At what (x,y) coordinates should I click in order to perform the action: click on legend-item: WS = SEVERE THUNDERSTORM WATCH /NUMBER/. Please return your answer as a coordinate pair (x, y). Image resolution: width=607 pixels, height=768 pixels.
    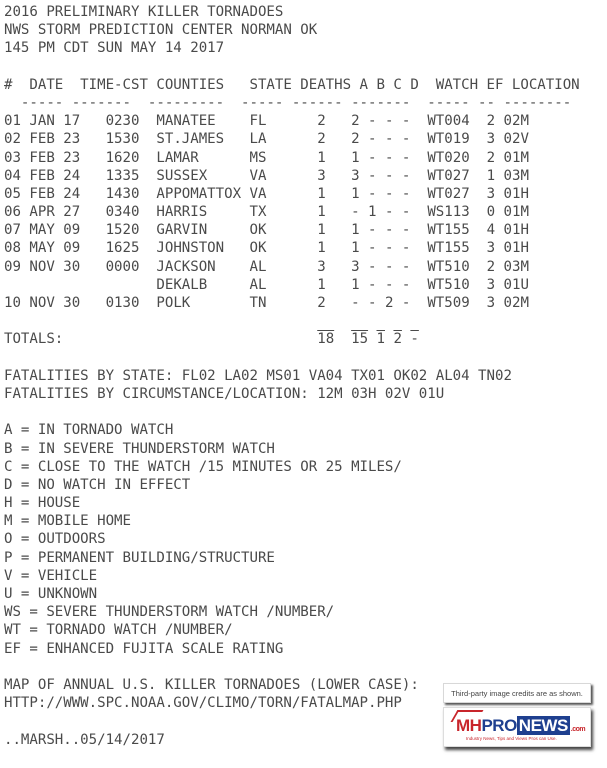
    Looking at the image, I should click on (169, 612).